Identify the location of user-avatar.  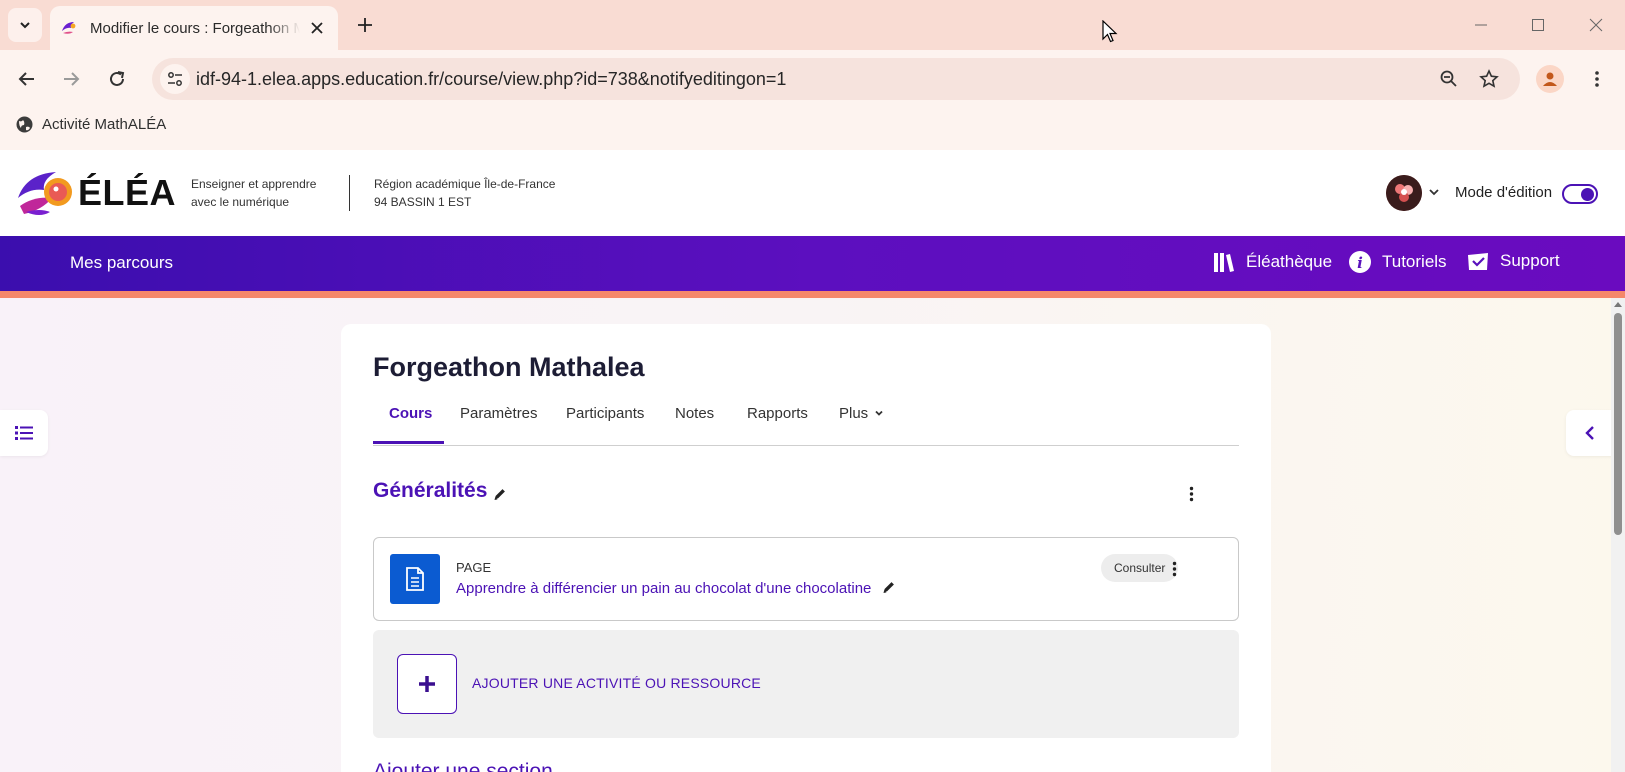
(1404, 193).